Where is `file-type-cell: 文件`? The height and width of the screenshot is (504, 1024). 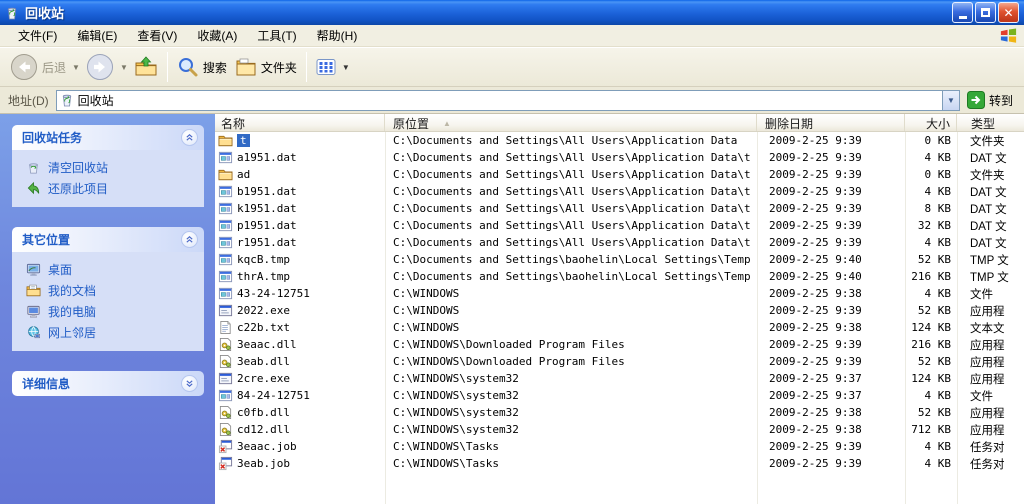
file-type-cell: 文件 is located at coordinates (990, 395).